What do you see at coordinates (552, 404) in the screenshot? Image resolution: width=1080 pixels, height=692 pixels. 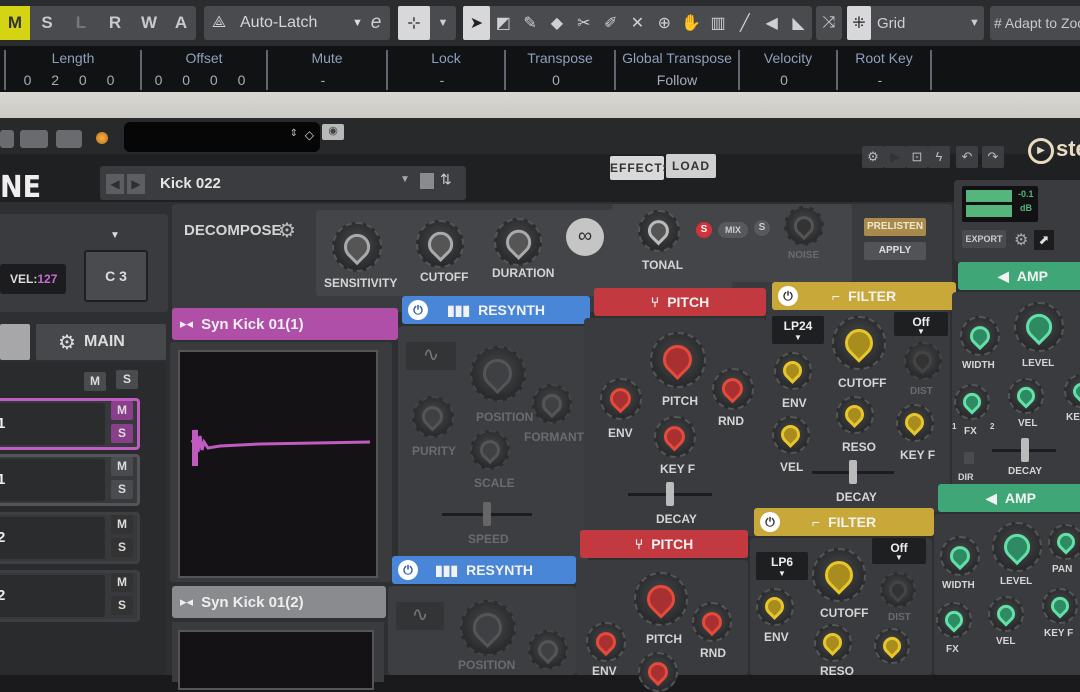 I see `formant-knob` at bounding box center [552, 404].